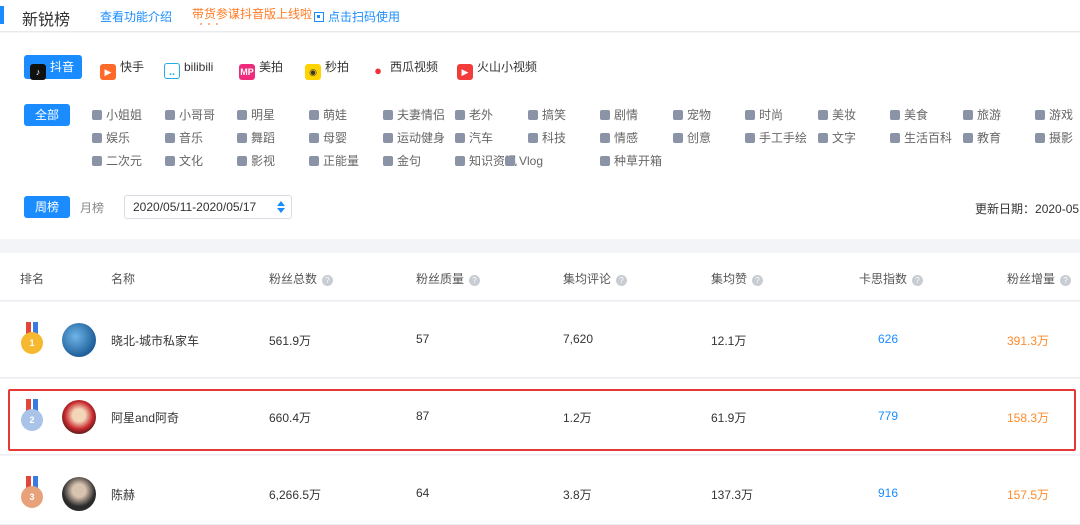  What do you see at coordinates (540, 490) in the screenshot?
I see `table-row: 3 陈赫 6,266.5万 64 3.8万 137.3万 916 157.5万` at bounding box center [540, 490].